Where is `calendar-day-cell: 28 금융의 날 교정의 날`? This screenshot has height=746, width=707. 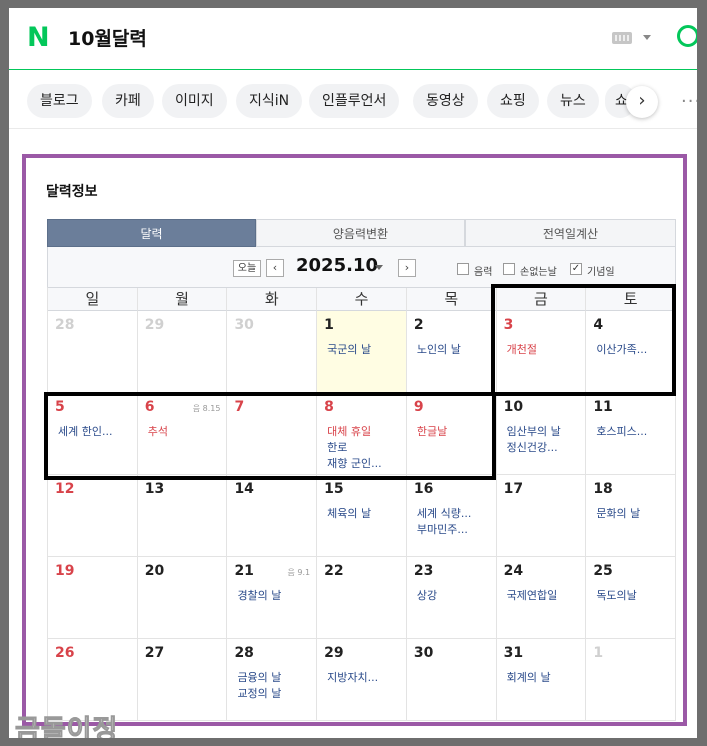 calendar-day-cell: 28 금융의 날 교정의 날 is located at coordinates (272, 680).